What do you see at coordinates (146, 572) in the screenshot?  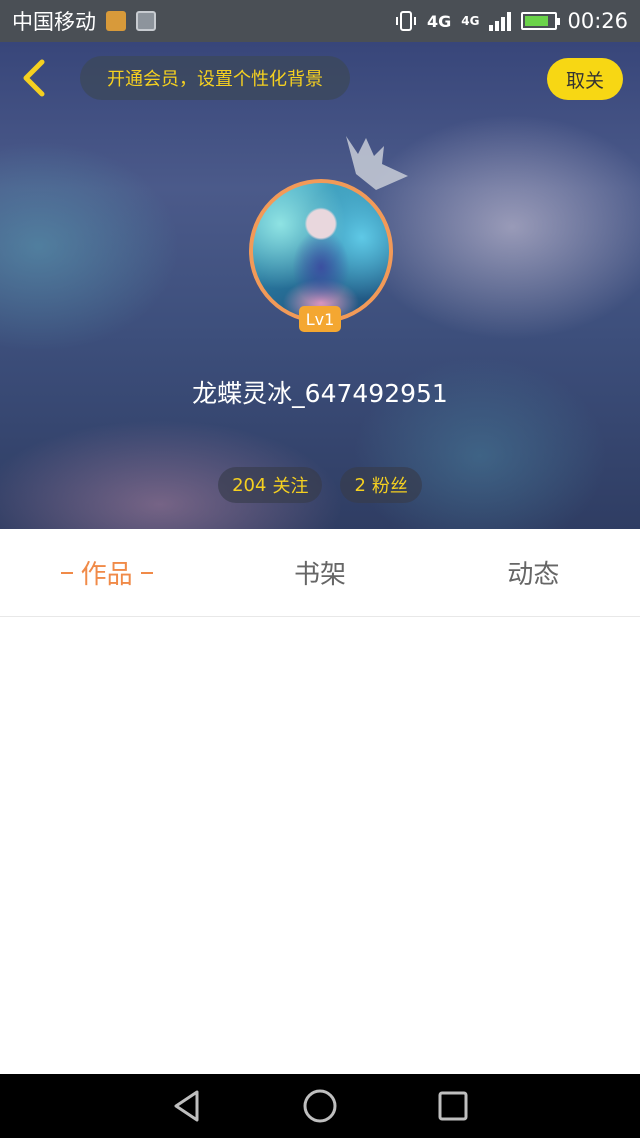 I see `active-indicator-right` at bounding box center [146, 572].